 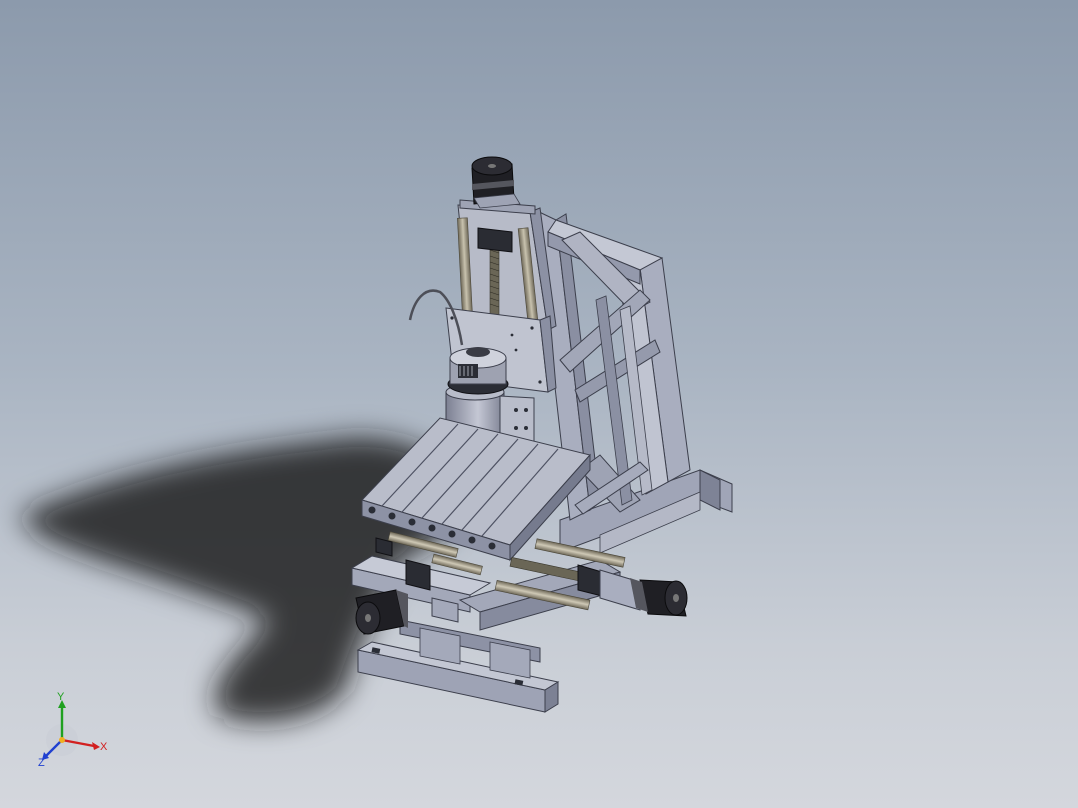 What do you see at coordinates (659, 597) in the screenshot?
I see `y-stepper-motor` at bounding box center [659, 597].